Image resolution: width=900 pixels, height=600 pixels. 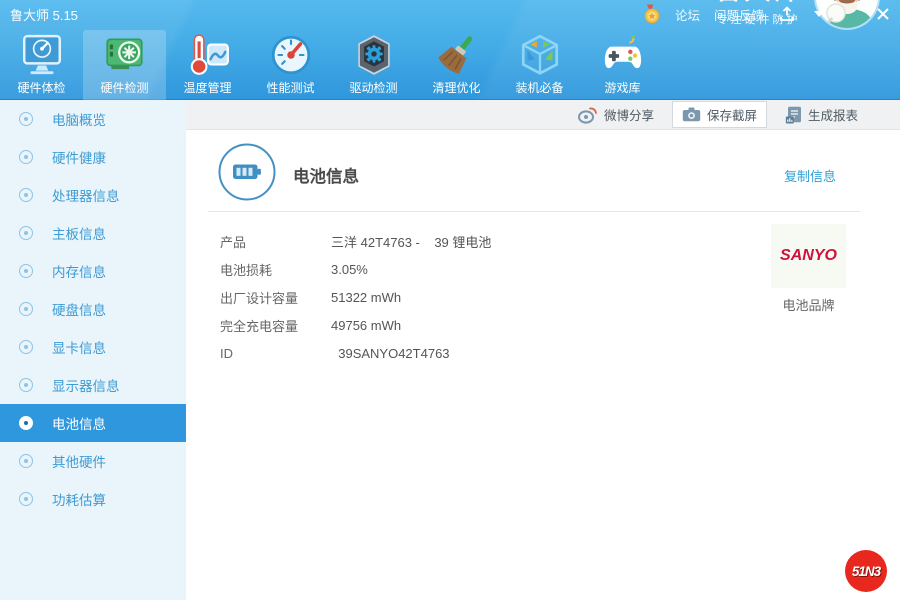 I want to click on medal-icon, so click(x=652, y=13).